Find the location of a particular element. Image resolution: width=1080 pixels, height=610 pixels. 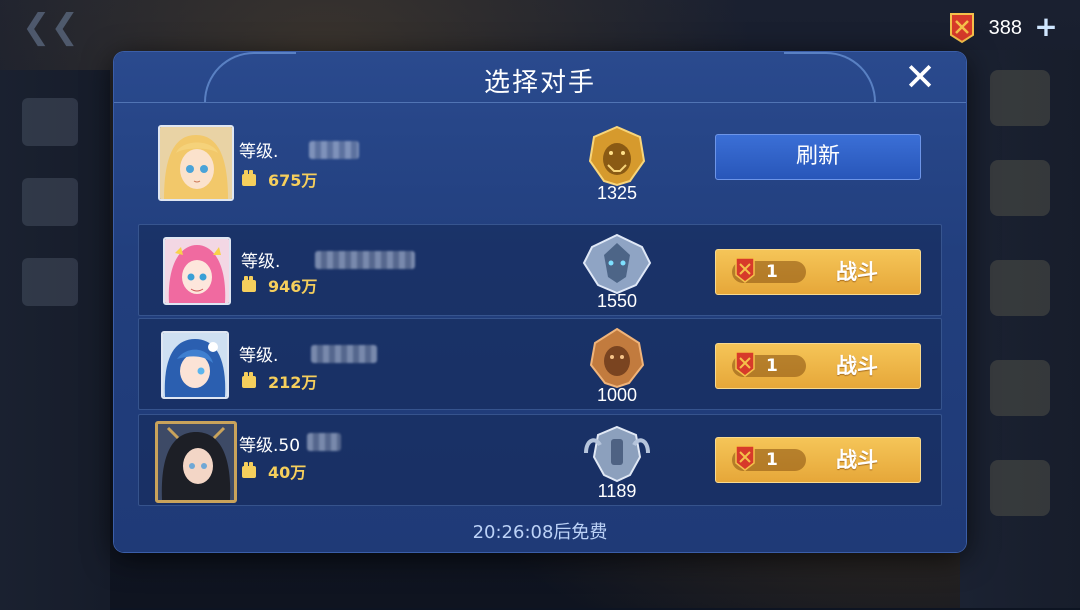

ticket-amount: 388 is located at coordinates (1005, 27).